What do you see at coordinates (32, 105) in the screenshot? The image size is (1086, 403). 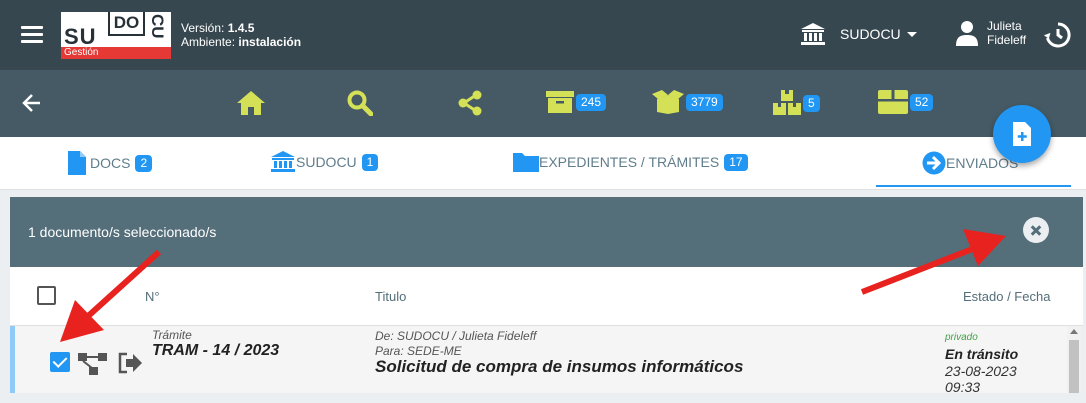 I see `back-arrow-icon` at bounding box center [32, 105].